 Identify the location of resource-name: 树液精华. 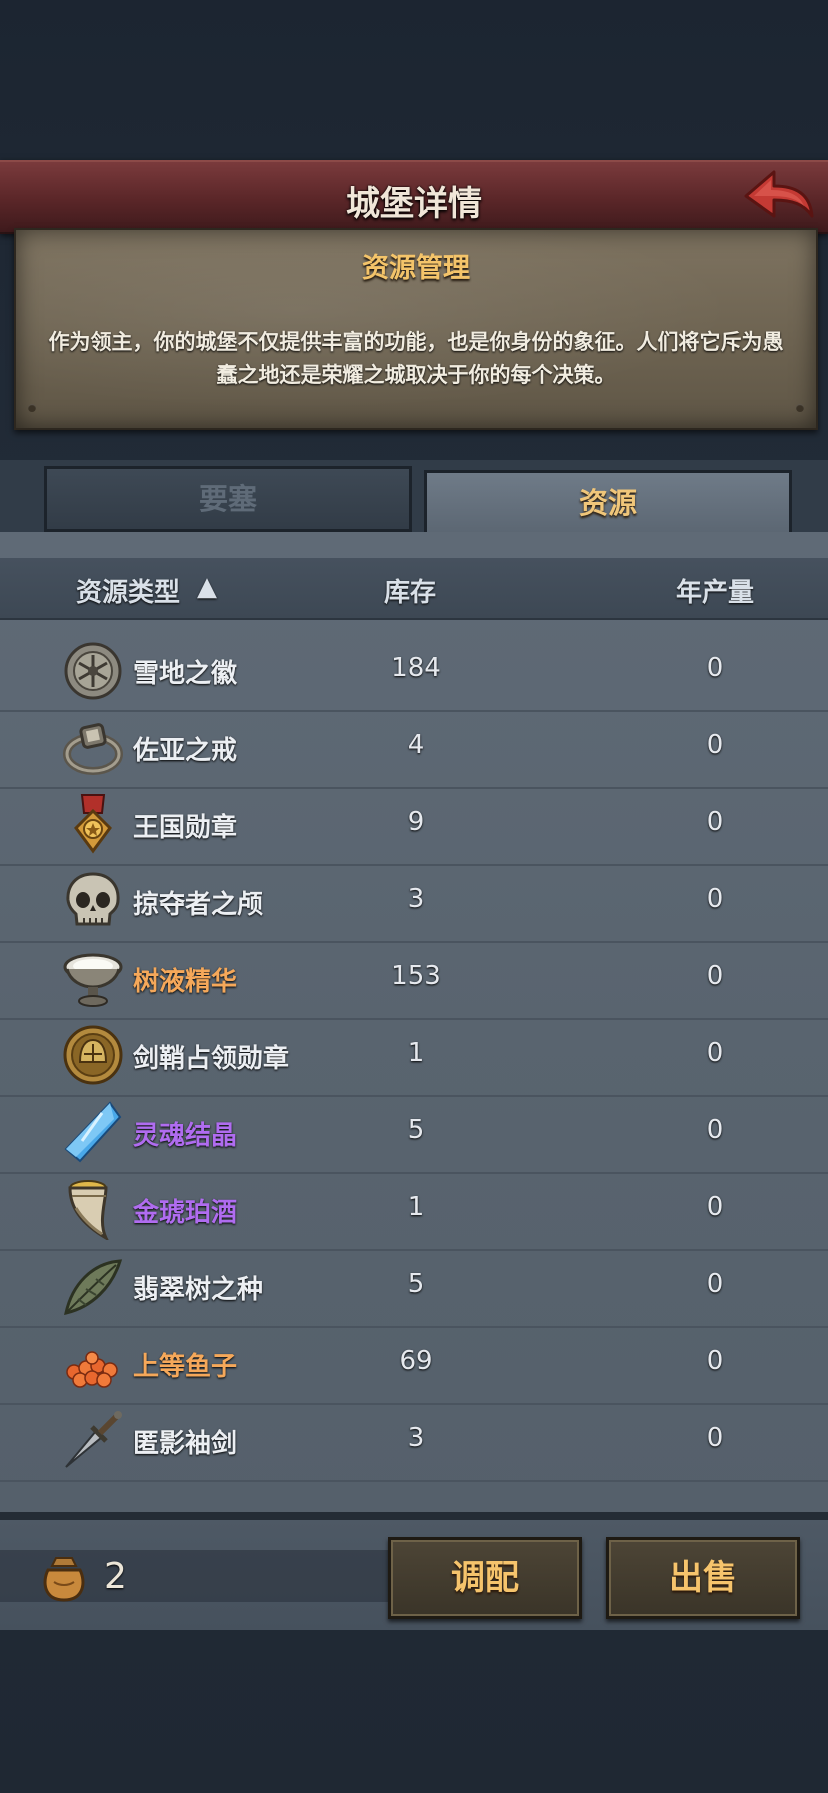
(185, 982).